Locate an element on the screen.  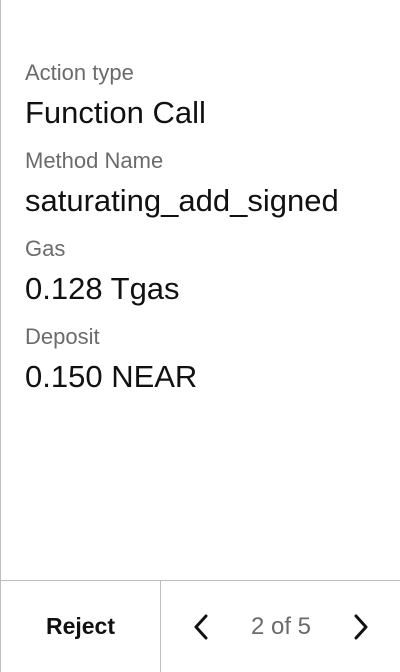
action-pager: 2 of 5 is located at coordinates (280, 626).